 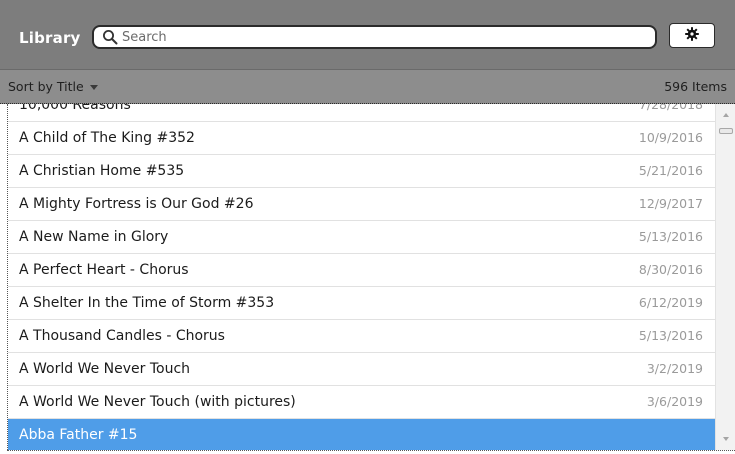 I want to click on item-date: 3/6/2019, so click(x=674, y=401).